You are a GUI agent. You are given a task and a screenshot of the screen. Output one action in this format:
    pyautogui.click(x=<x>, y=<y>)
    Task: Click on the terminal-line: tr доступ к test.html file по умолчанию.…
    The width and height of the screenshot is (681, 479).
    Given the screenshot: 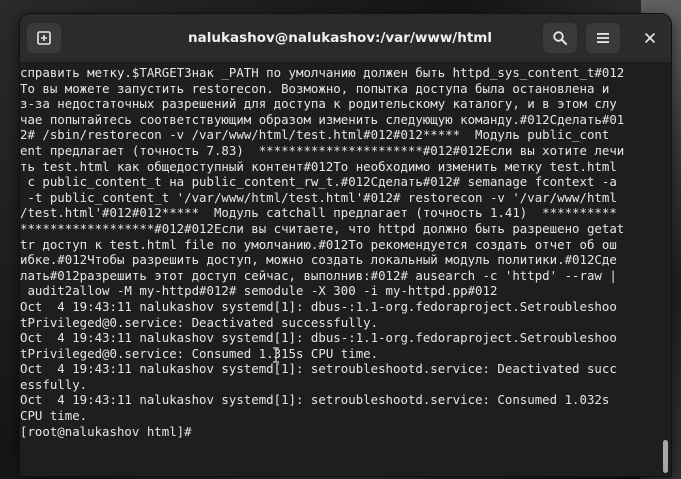 What is the action you would take?
    pyautogui.click(x=318, y=244)
    